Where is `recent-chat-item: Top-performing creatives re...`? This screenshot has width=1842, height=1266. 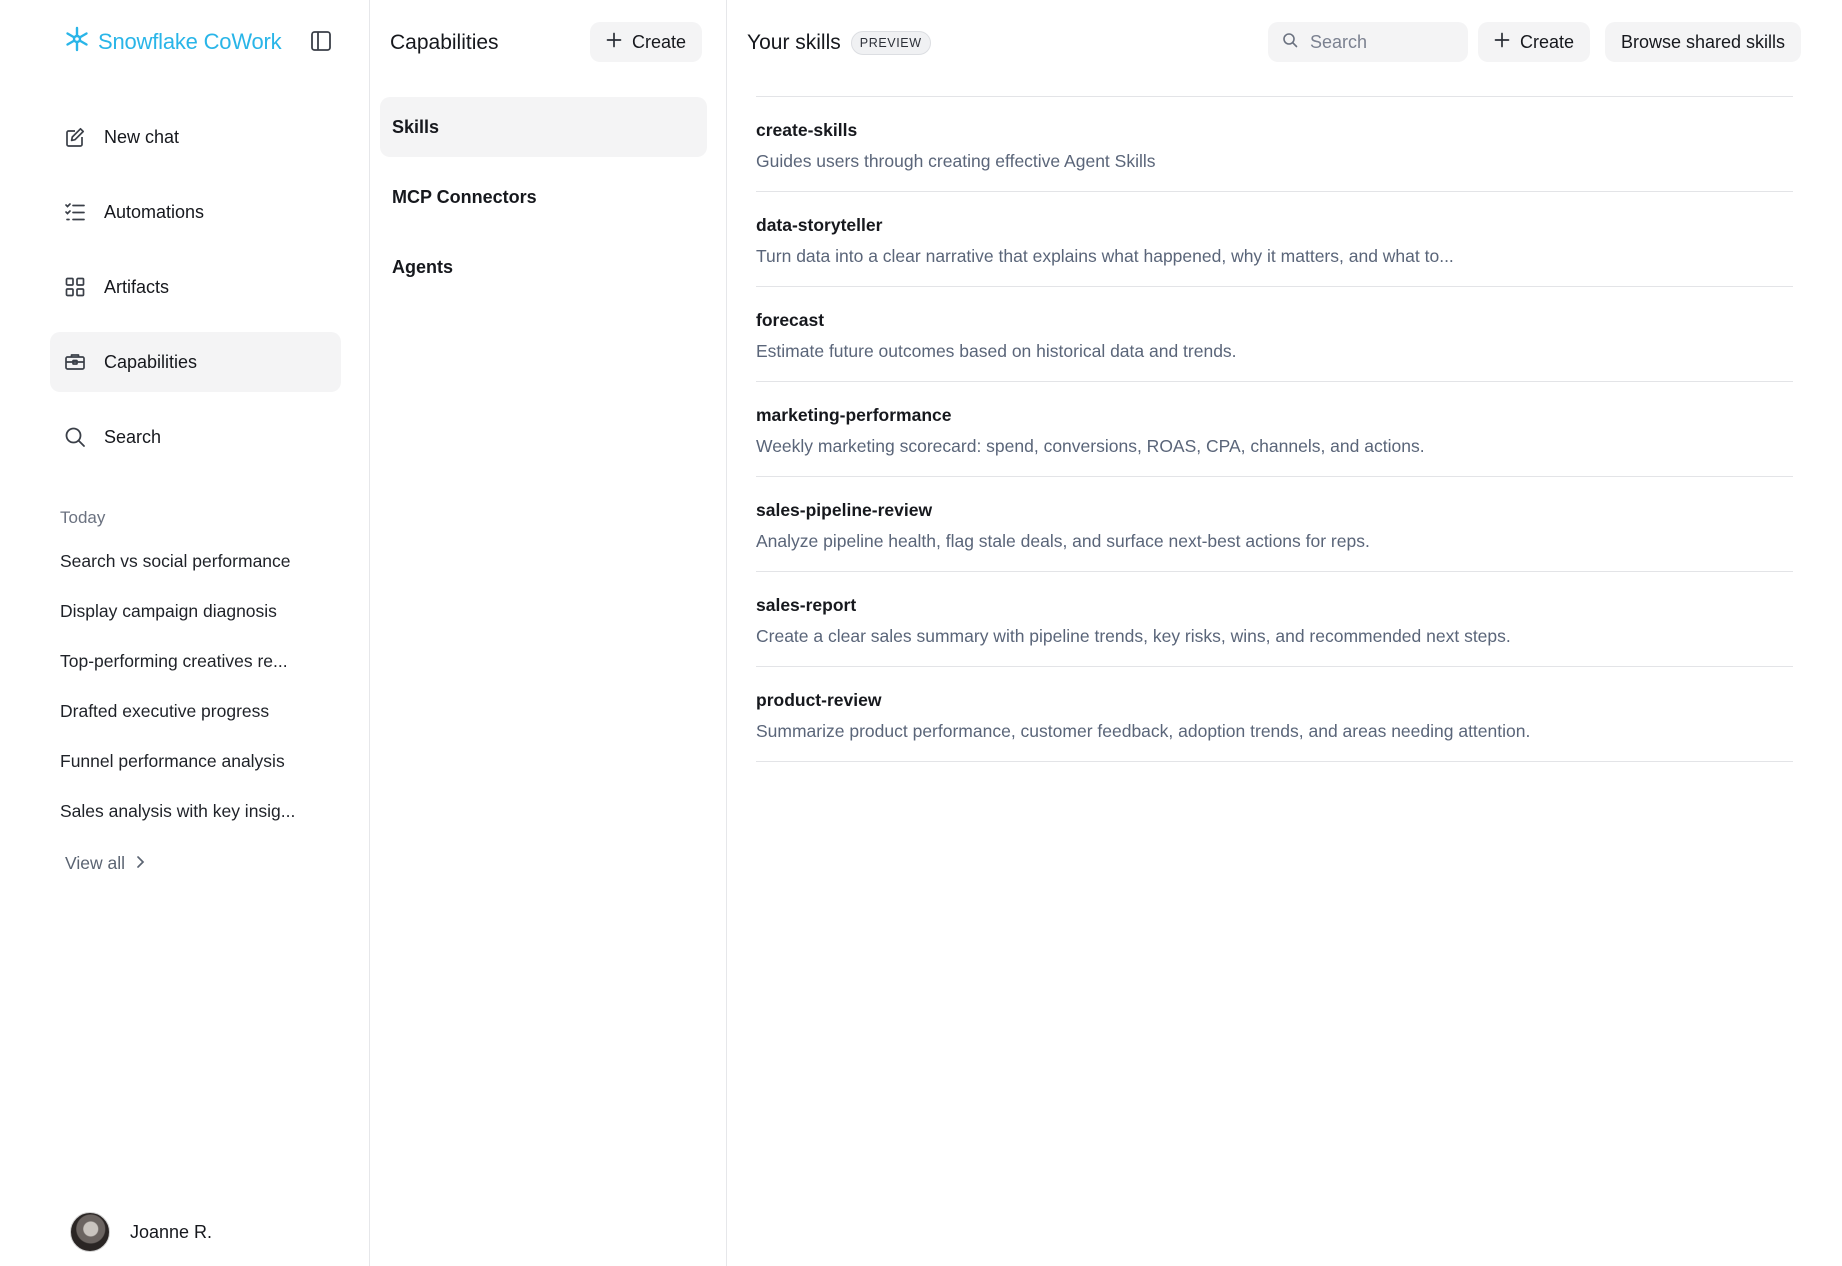
recent-chat-item: Top-performing creatives re... is located at coordinates (210, 676).